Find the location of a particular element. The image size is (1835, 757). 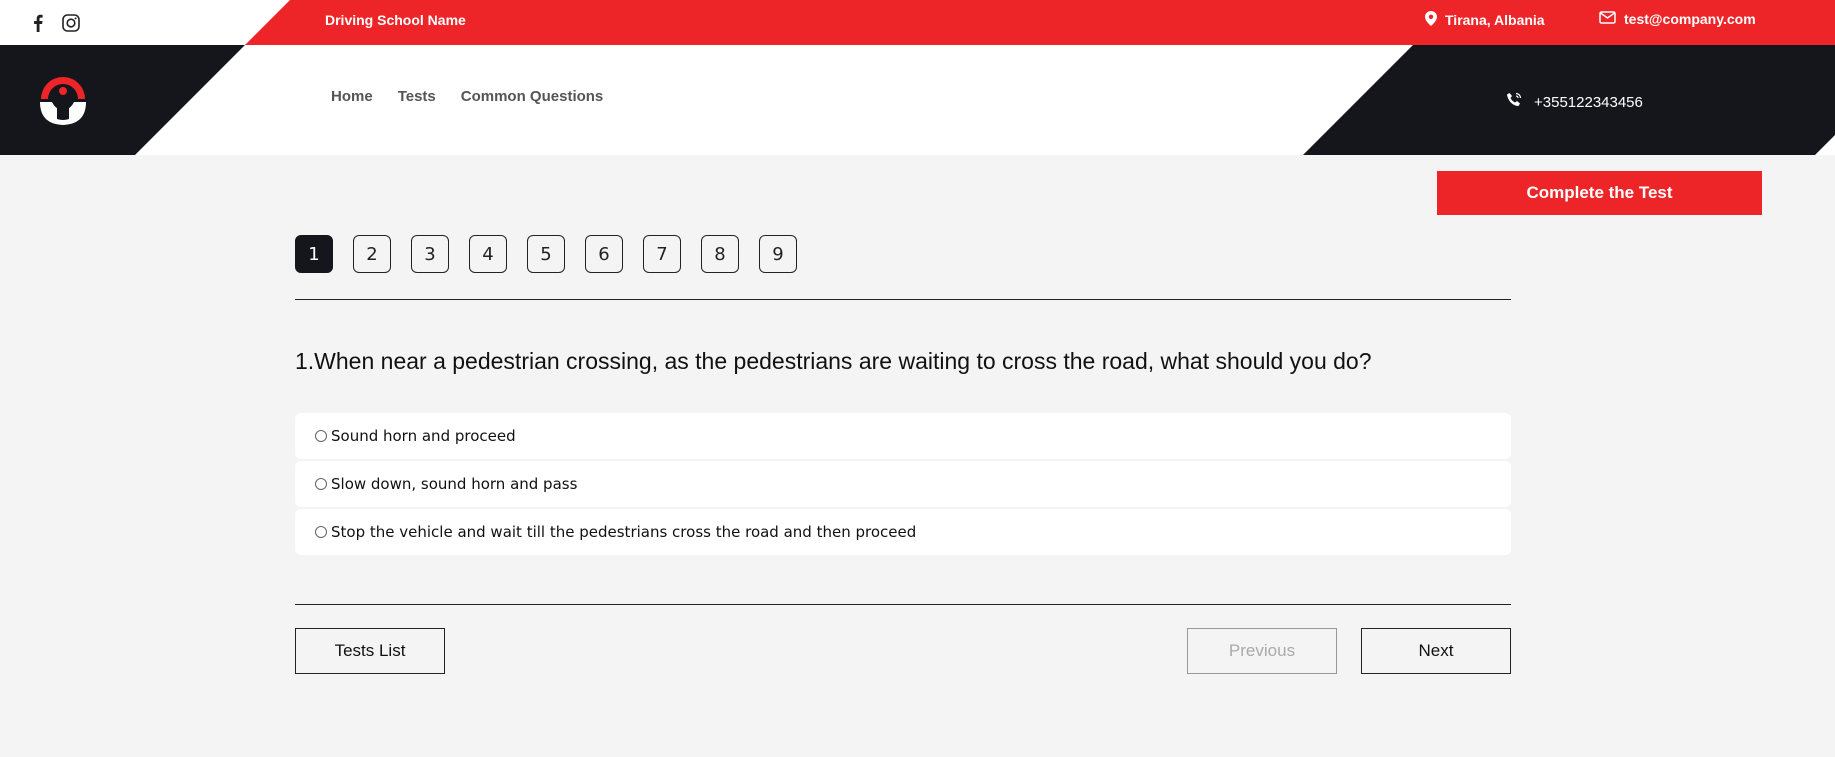

phone-info: +355122343456 is located at coordinates (1574, 102).